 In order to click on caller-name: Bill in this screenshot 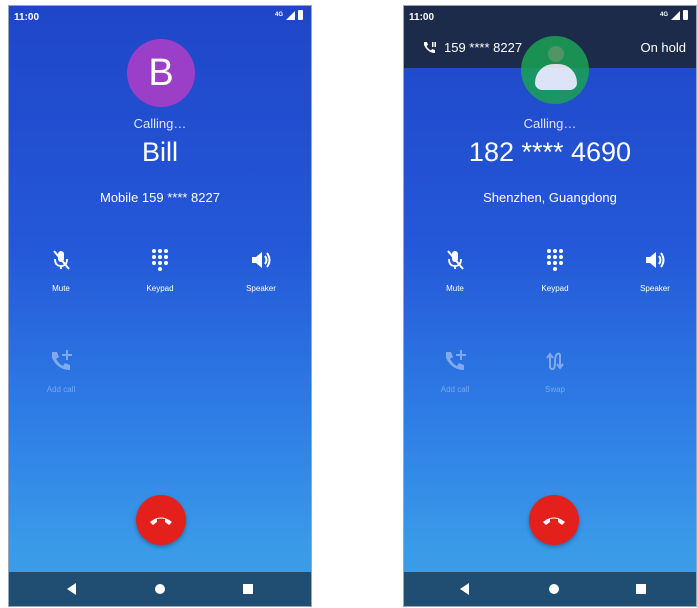, I will do `click(159, 152)`.